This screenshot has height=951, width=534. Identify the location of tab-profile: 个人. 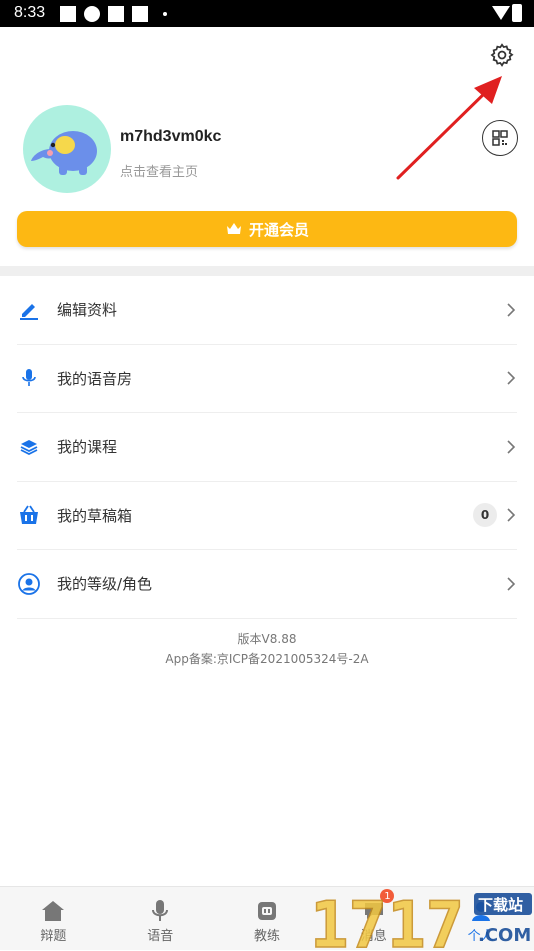
(480, 919).